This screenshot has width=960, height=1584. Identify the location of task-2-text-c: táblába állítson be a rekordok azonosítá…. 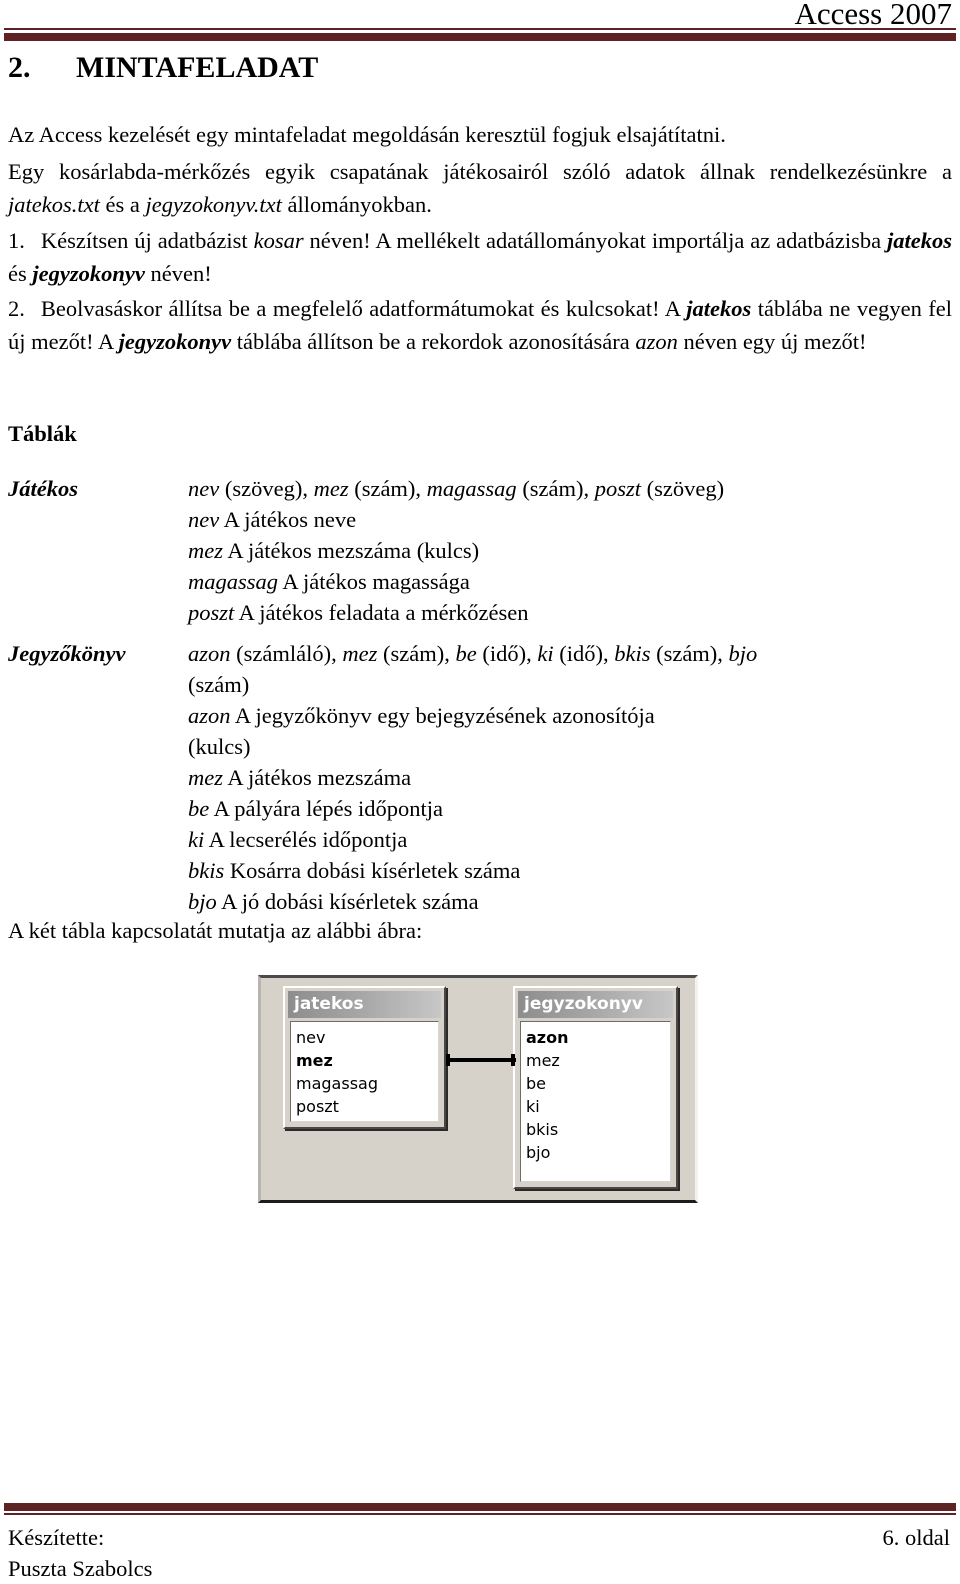
(433, 341).